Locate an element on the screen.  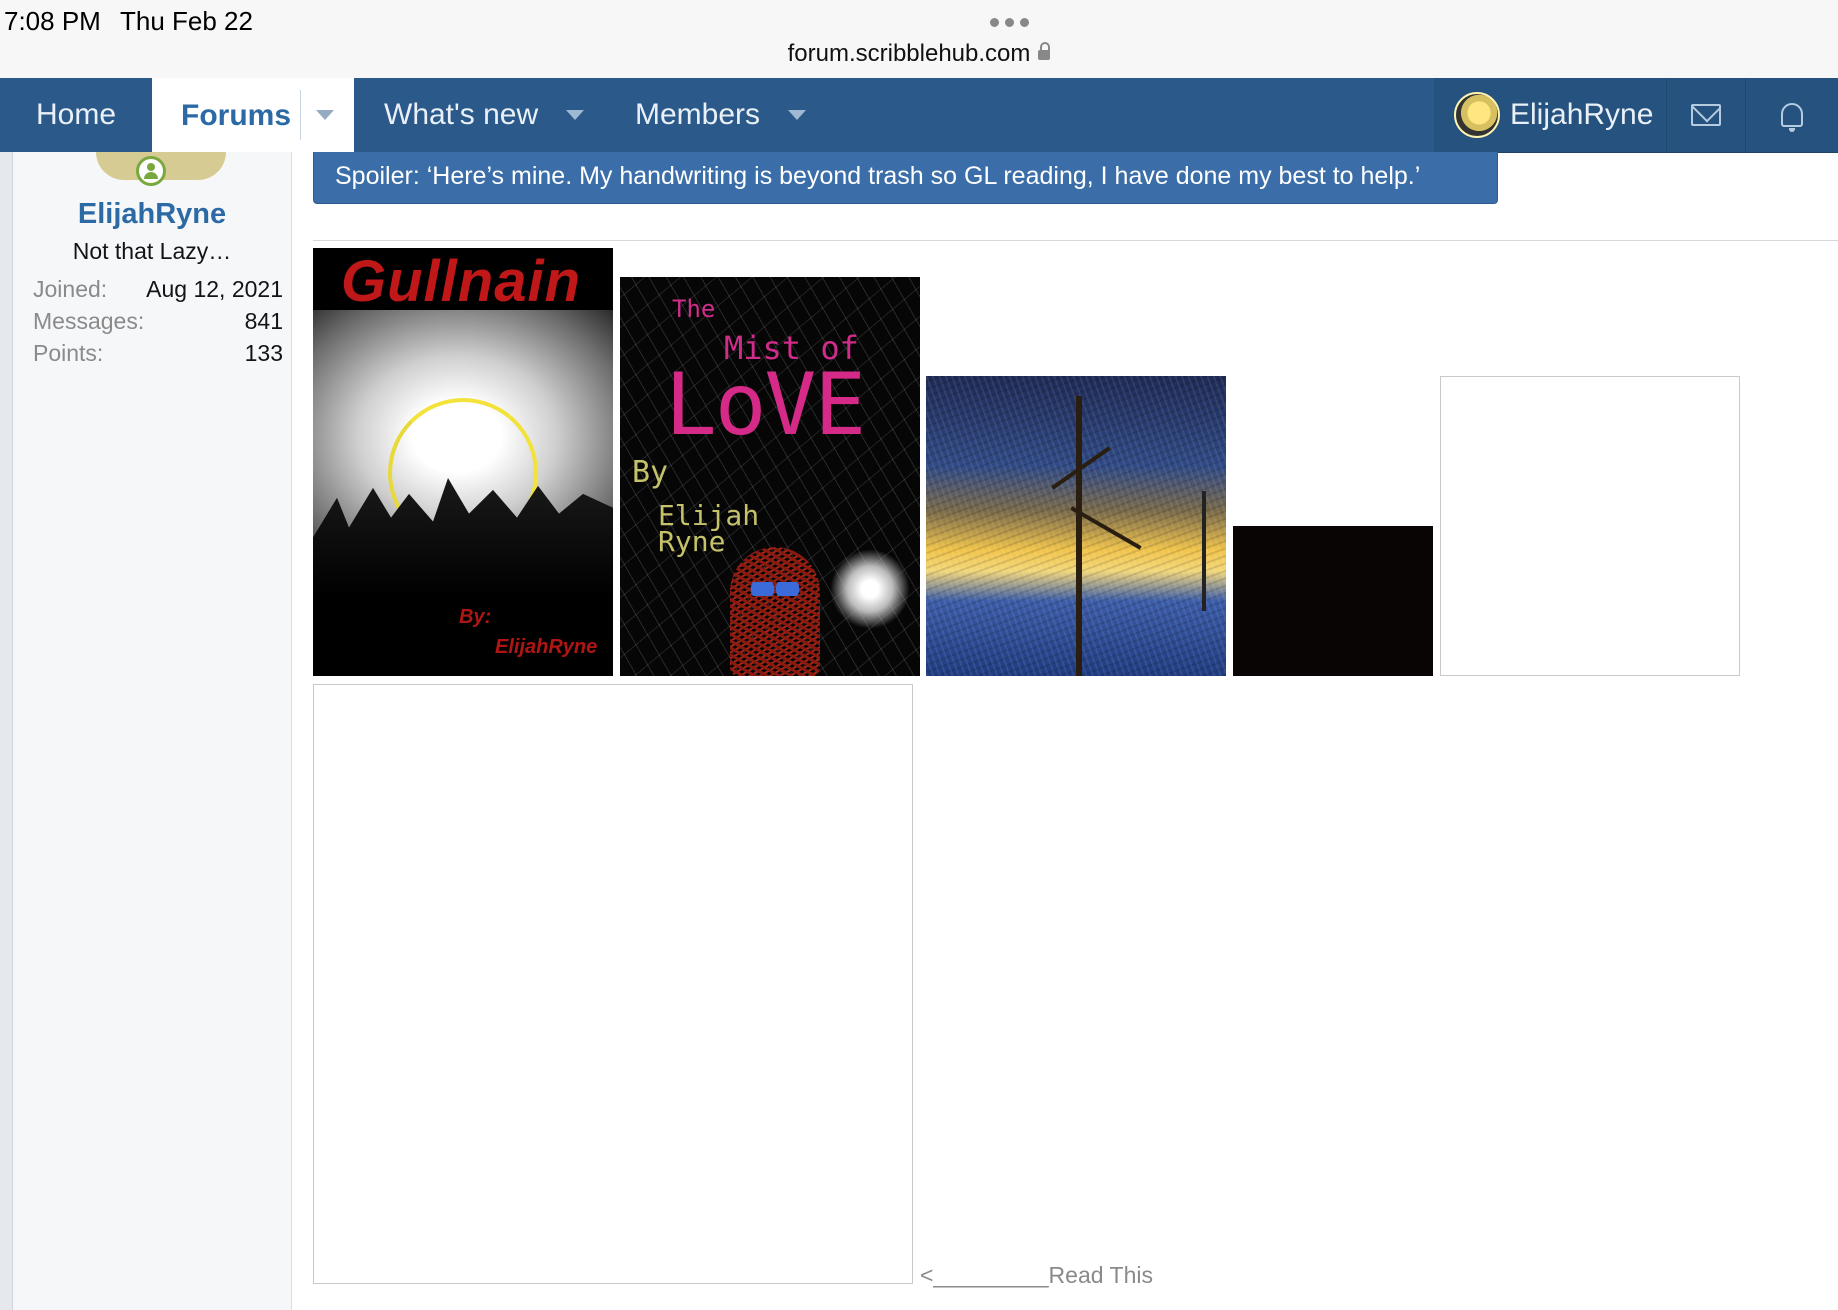
online-status-icon is located at coordinates (151, 171).